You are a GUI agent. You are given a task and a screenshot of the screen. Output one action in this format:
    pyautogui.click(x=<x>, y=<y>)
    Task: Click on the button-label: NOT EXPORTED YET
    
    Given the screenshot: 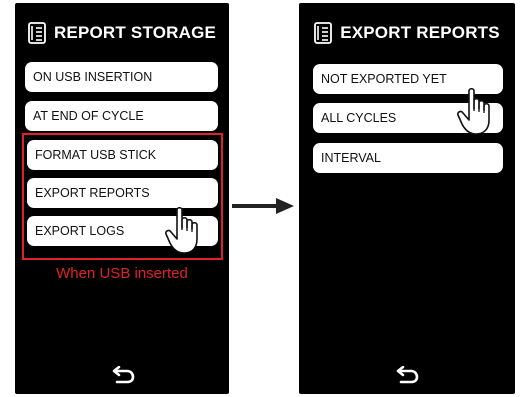 What is the action you would take?
    pyautogui.click(x=384, y=79)
    